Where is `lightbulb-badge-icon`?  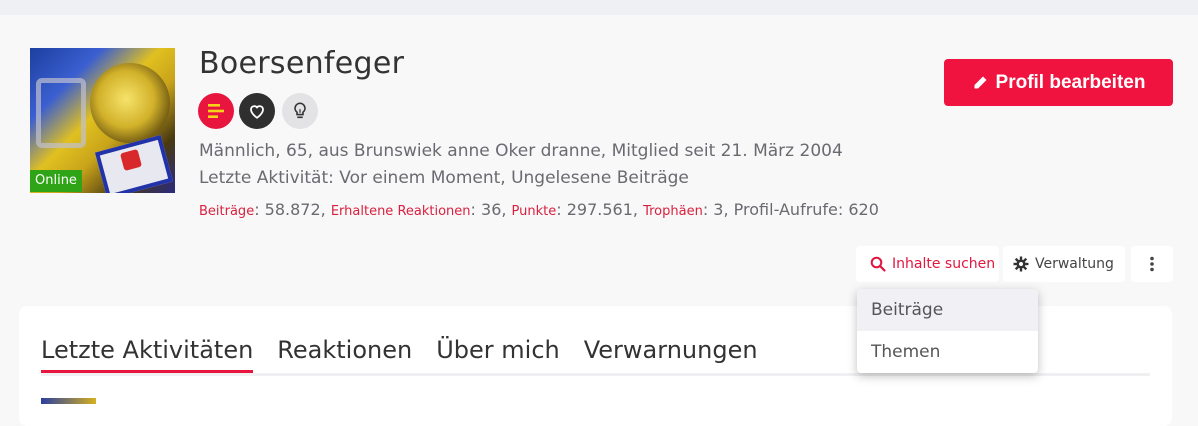 lightbulb-badge-icon is located at coordinates (300, 111).